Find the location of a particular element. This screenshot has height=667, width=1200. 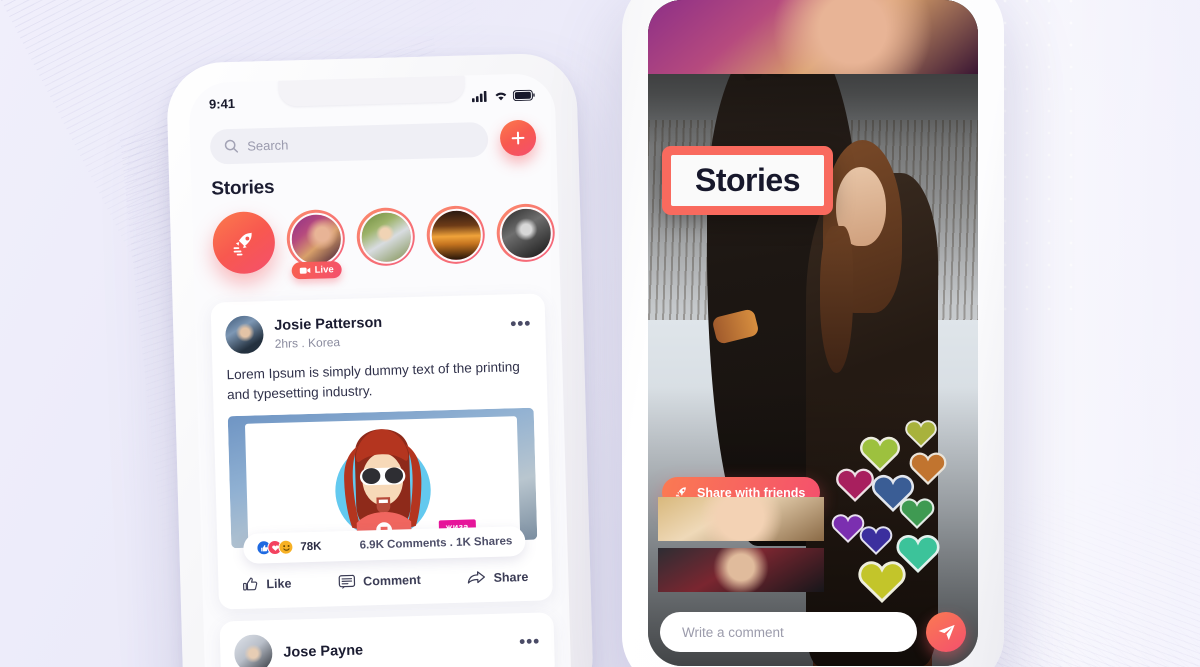

reaction-count: 78K is located at coordinates (311, 546).